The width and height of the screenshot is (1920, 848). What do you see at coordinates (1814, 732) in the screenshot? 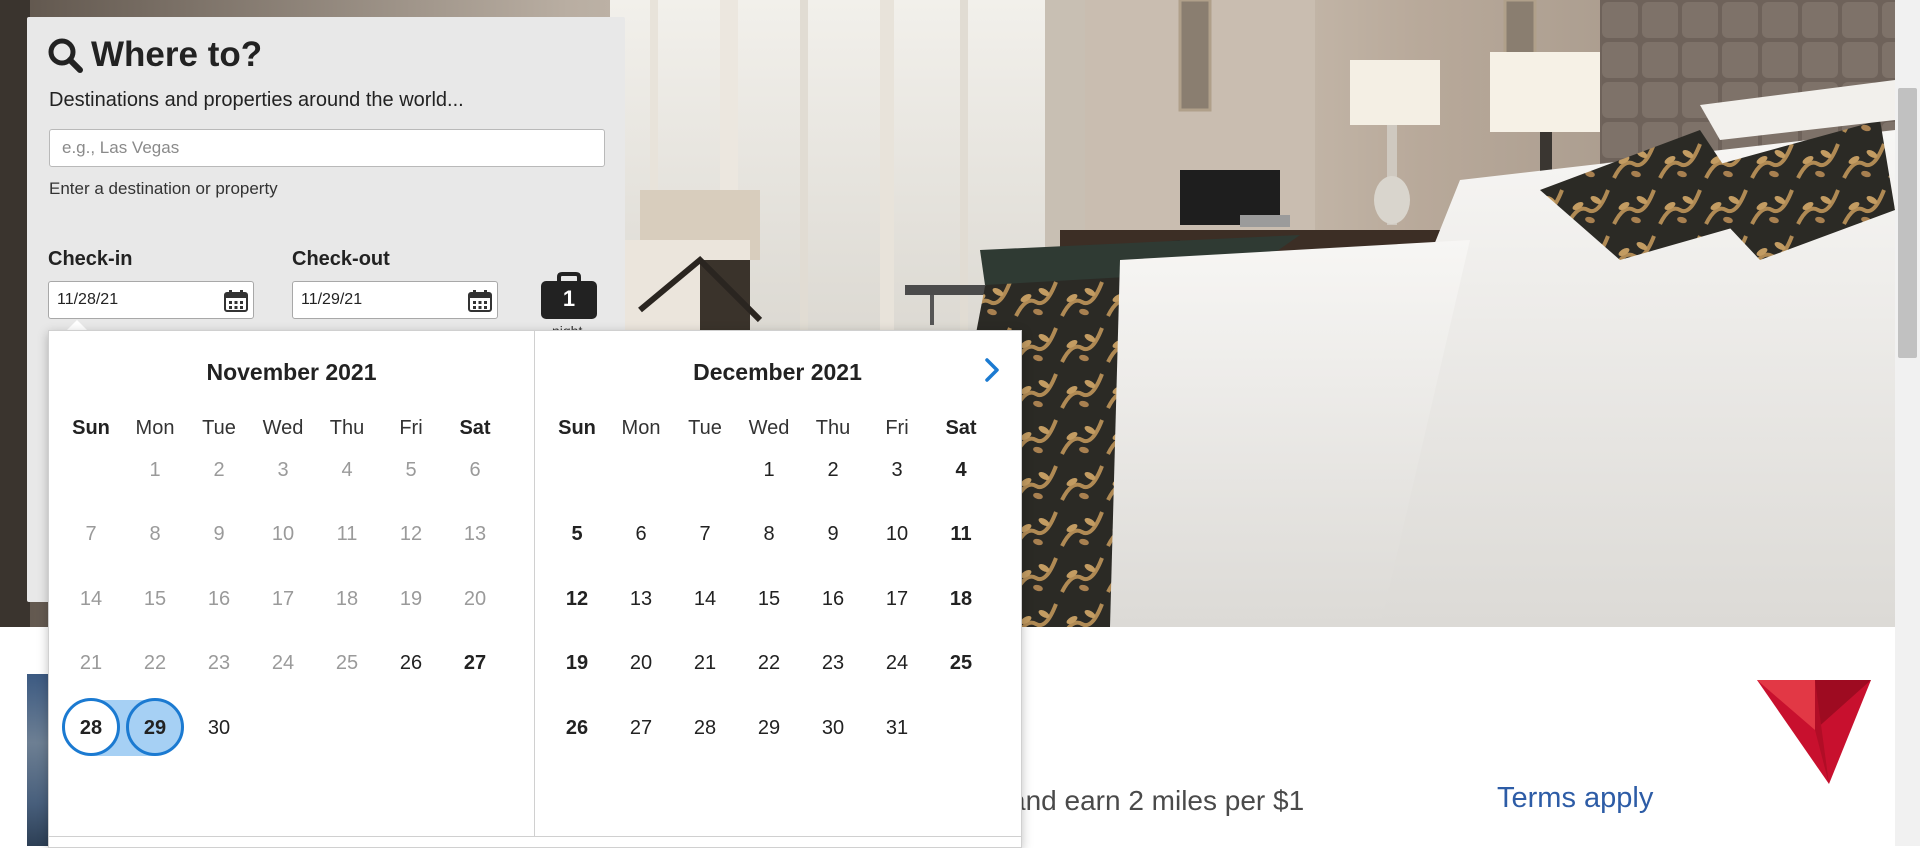
I see `delta-logo-icon` at bounding box center [1814, 732].